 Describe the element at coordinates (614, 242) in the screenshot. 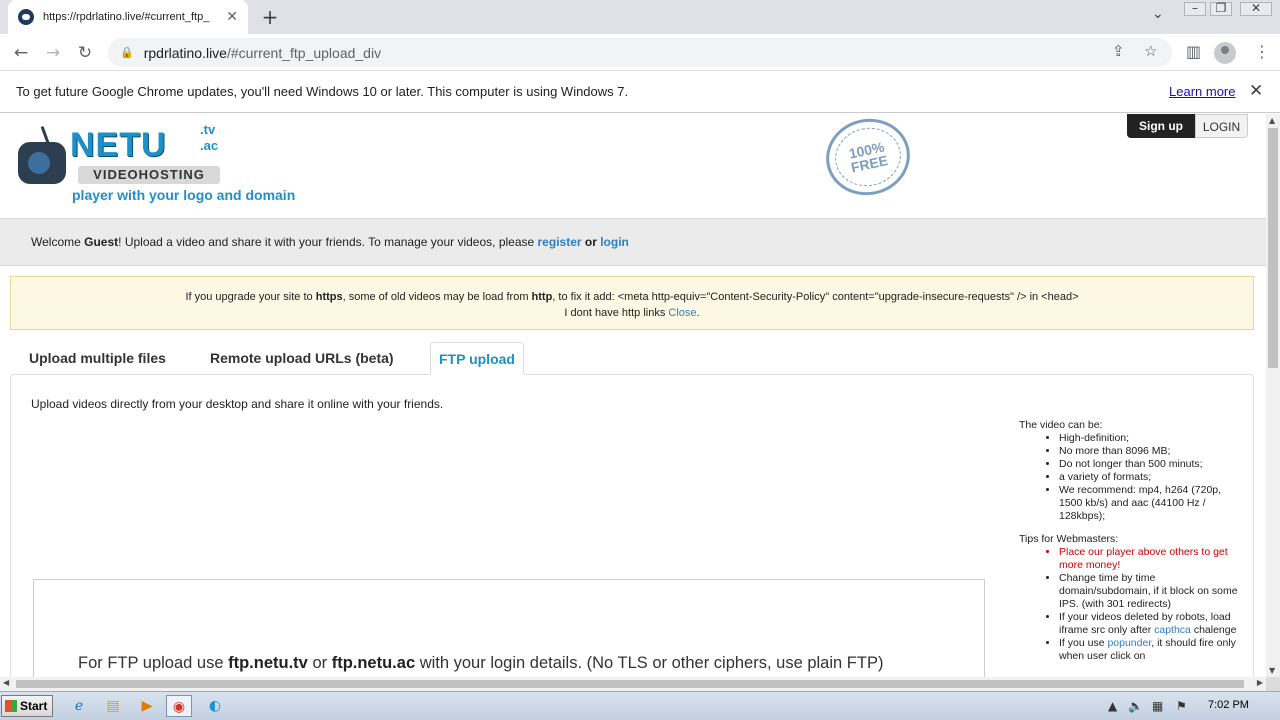

I see `login-link: login` at that location.